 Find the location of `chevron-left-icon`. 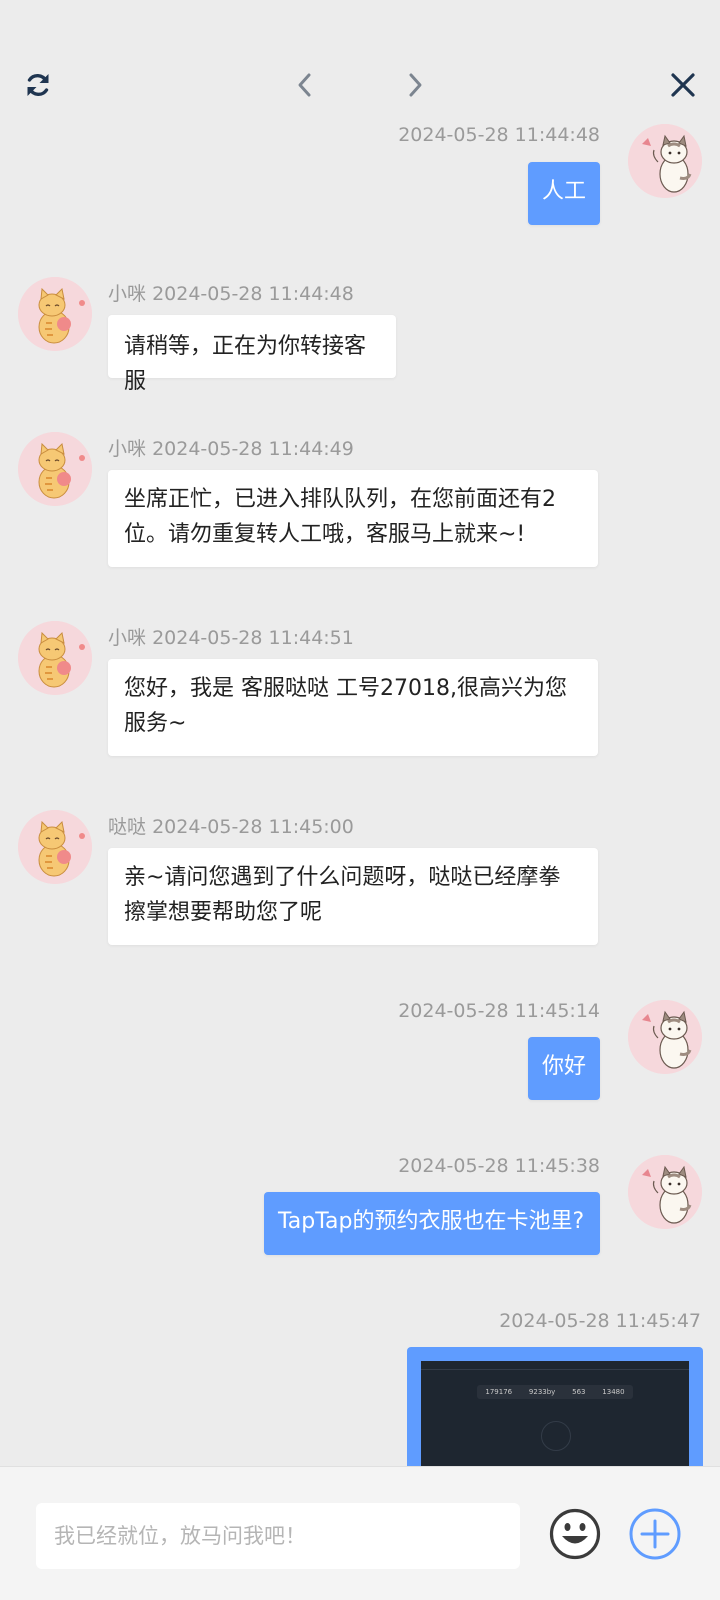

chevron-left-icon is located at coordinates (304, 85).